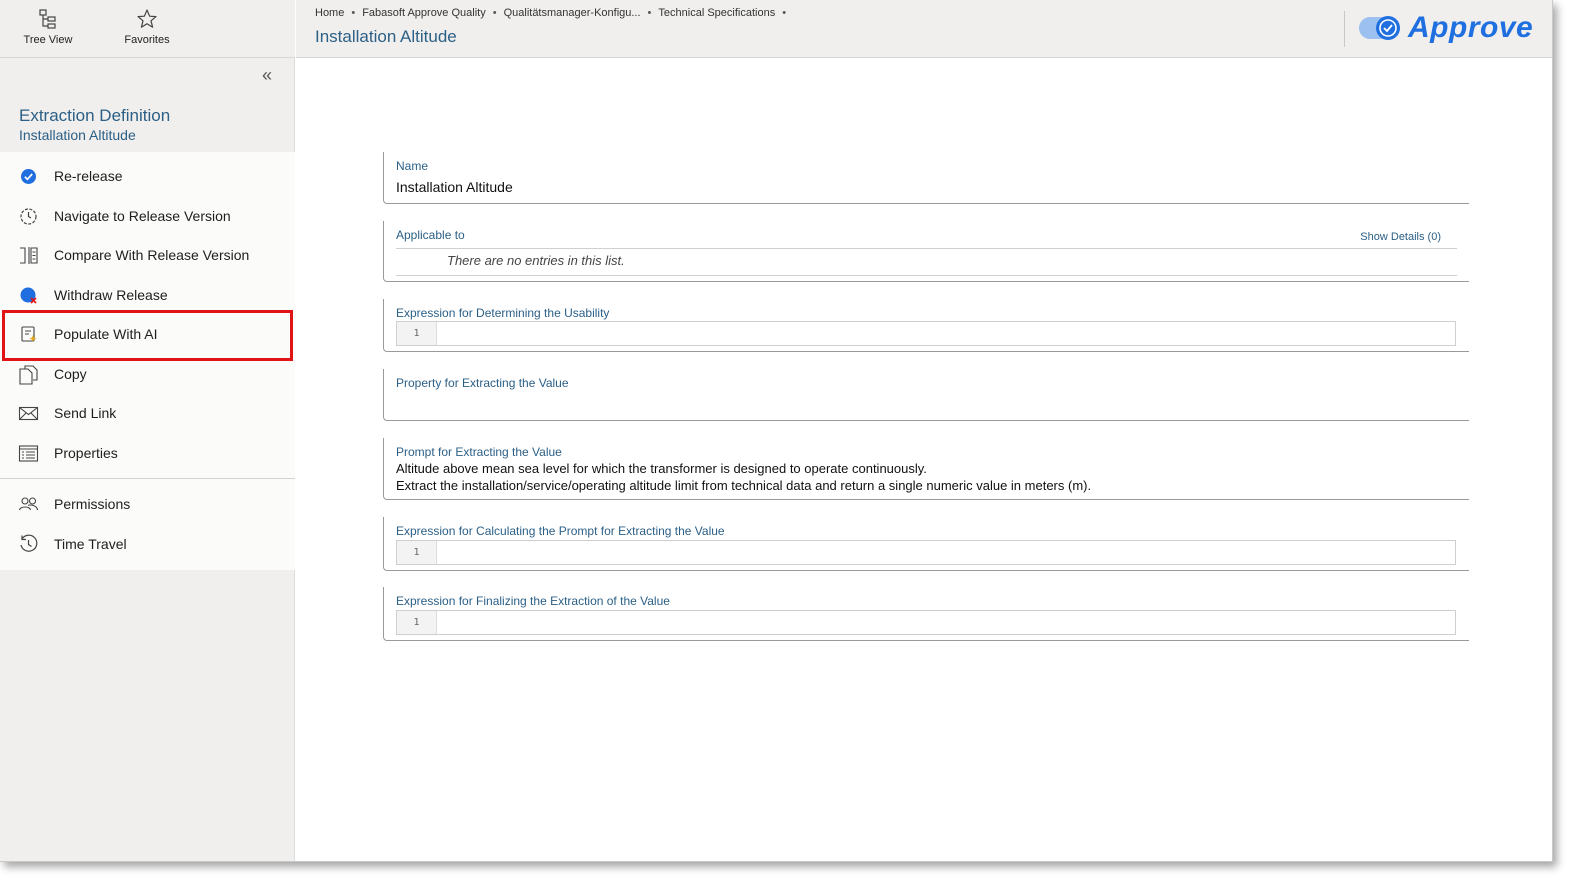 Image resolution: width=1586 pixels, height=888 pixels. I want to click on action-label: Populate With AI, so click(106, 334).